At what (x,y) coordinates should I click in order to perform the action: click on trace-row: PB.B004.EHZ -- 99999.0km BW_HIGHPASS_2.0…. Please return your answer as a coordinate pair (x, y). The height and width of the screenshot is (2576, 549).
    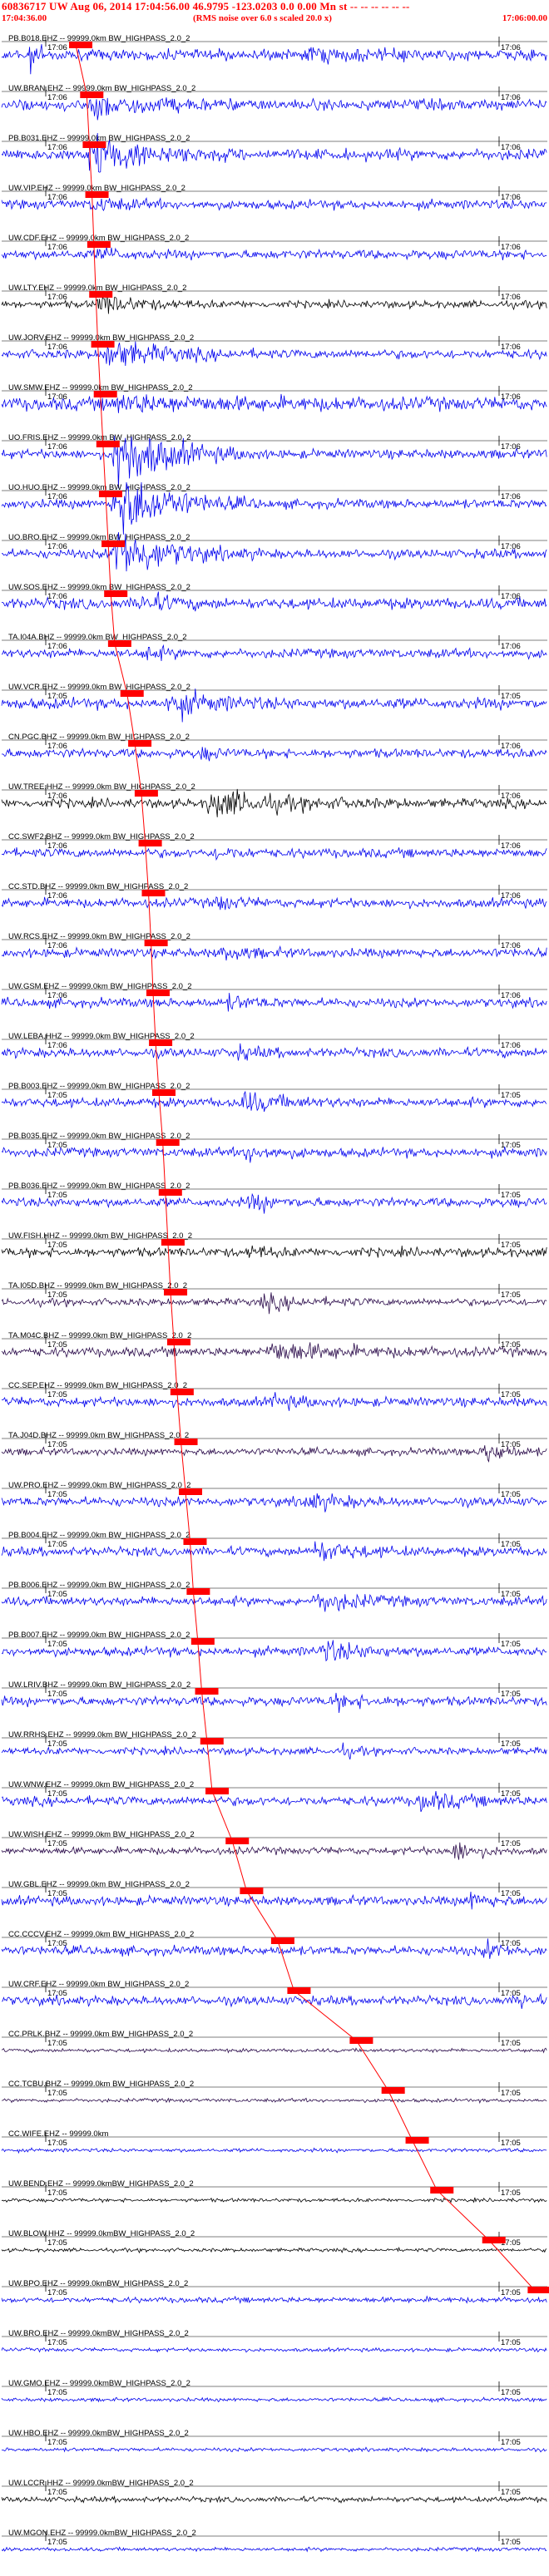
    Looking at the image, I should click on (274, 1546).